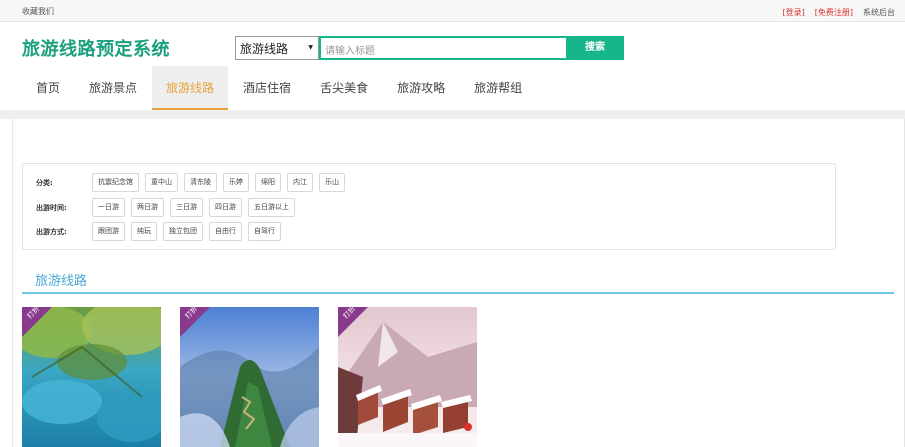 Image resolution: width=905 pixels, height=447 pixels. I want to click on filter-tag: 一日游, so click(108, 207).